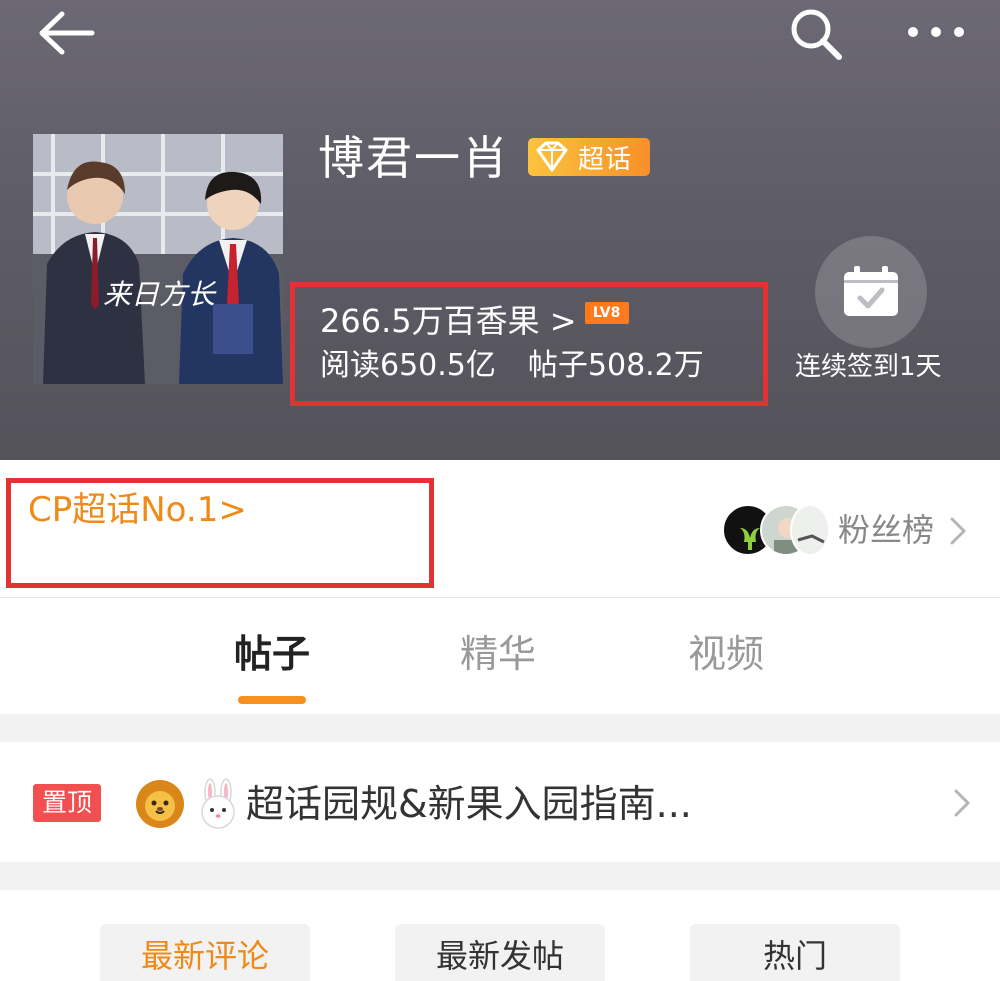 The height and width of the screenshot is (981, 1000). What do you see at coordinates (886, 530) in the screenshot?
I see `fans-rank-link: 粉丝榜` at bounding box center [886, 530].